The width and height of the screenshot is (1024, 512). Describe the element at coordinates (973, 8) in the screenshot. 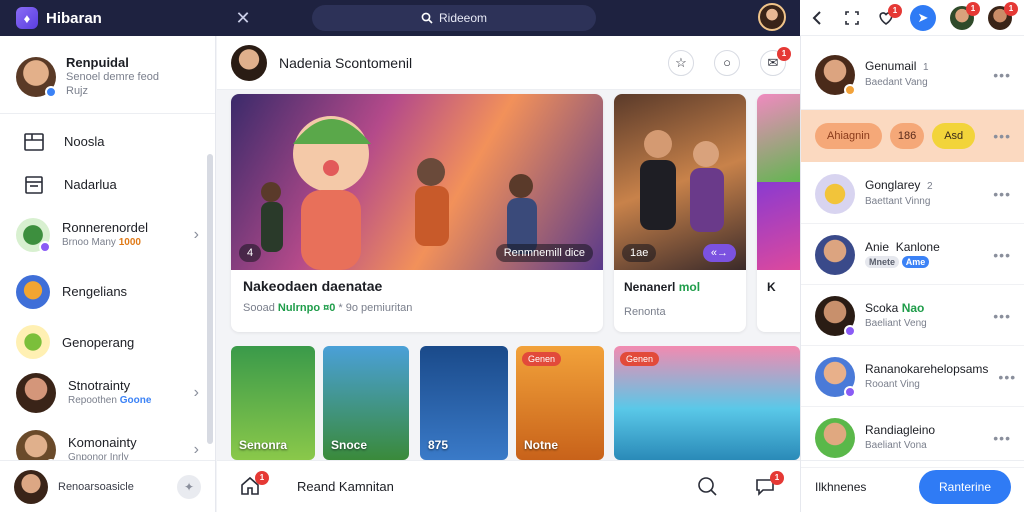

I see `avatar-badge-1: 1` at that location.